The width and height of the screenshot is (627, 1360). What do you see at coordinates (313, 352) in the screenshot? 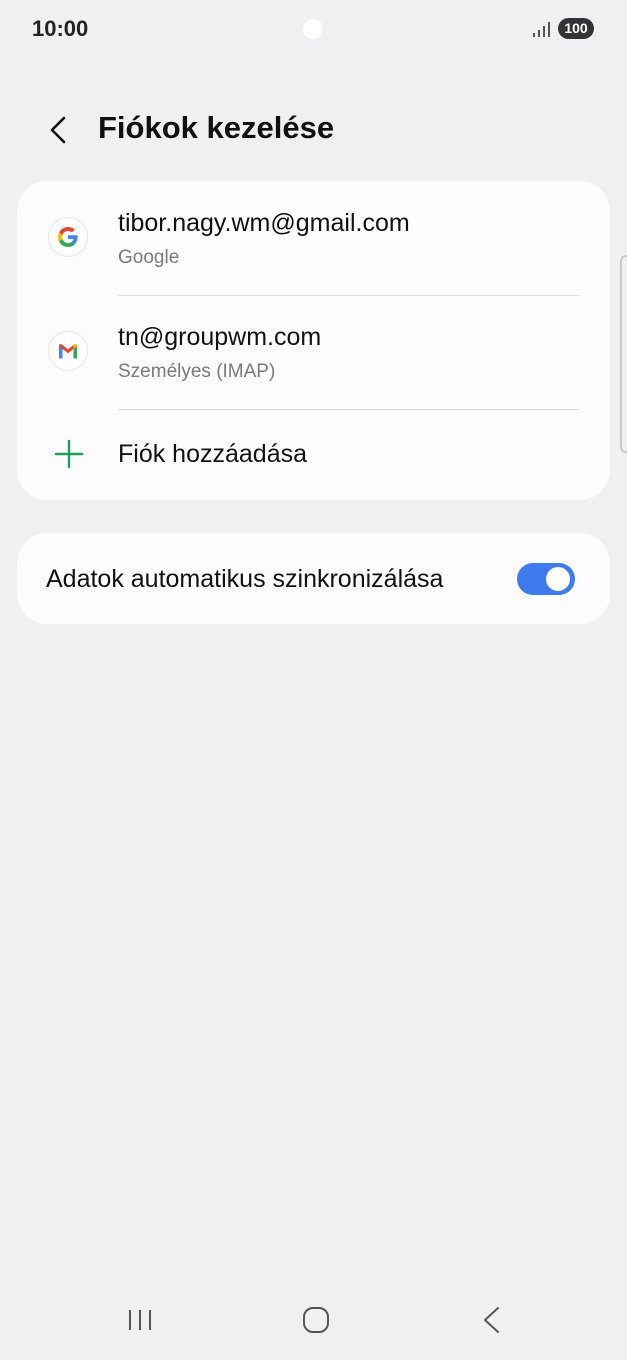
I see `account-row-imap: tn@groupwm.com Személyes (IMAP)` at bounding box center [313, 352].